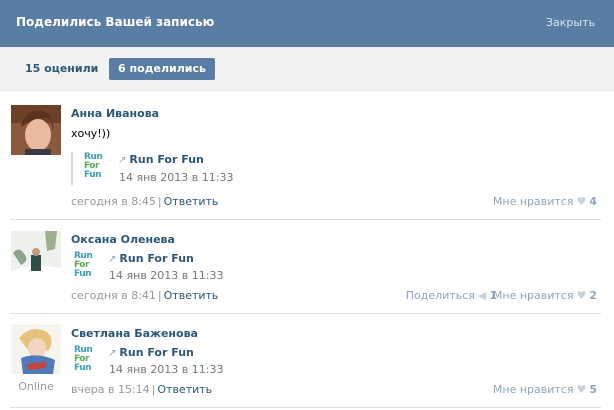  What do you see at coordinates (72, 168) in the screenshot?
I see `repost-border` at bounding box center [72, 168].